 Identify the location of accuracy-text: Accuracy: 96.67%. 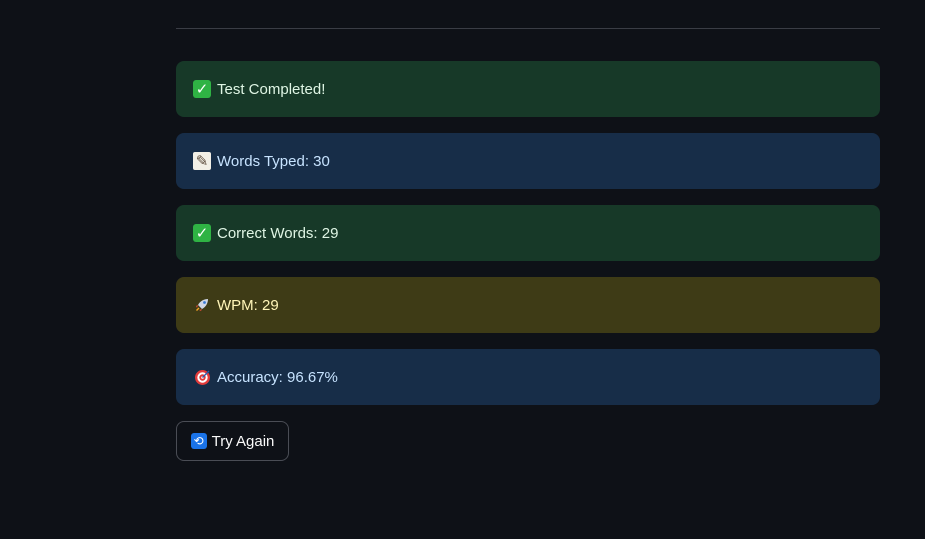
(277, 377).